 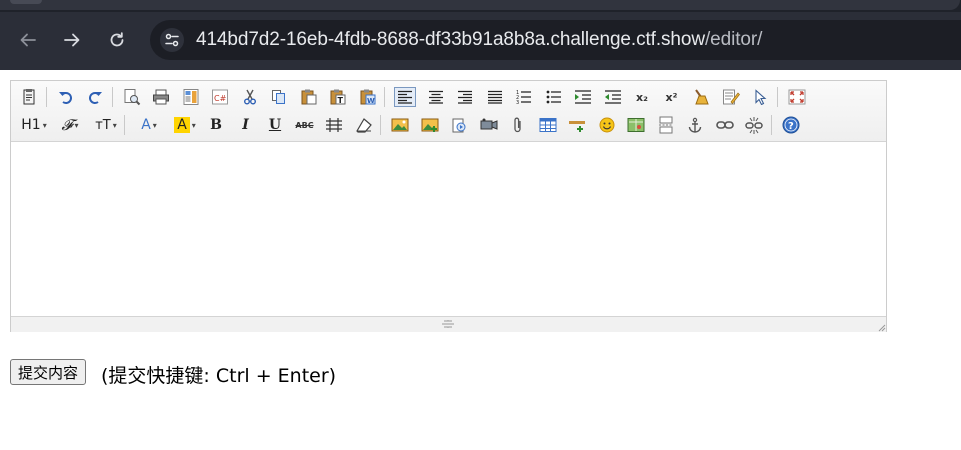 What do you see at coordinates (754, 125) in the screenshot?
I see `unlink-button` at bounding box center [754, 125].